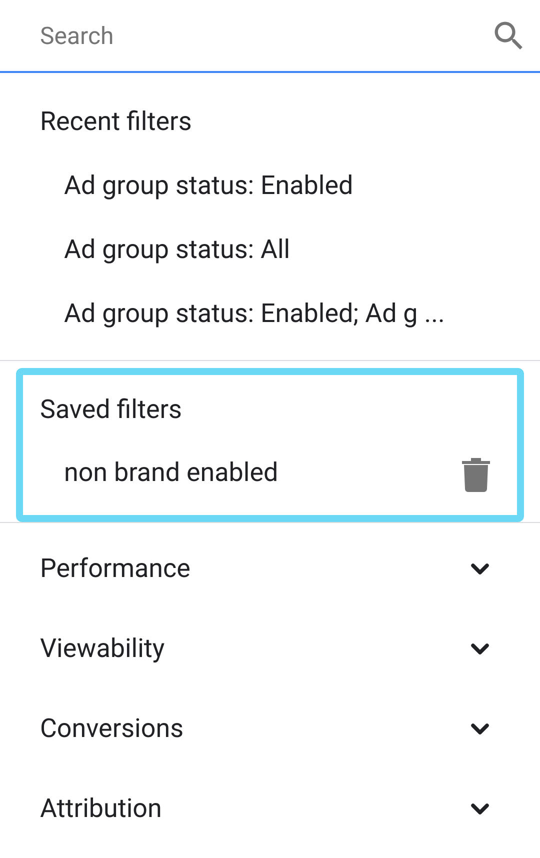 The image size is (540, 858). What do you see at coordinates (270, 569) in the screenshot?
I see `accordion-header: Performance` at bounding box center [270, 569].